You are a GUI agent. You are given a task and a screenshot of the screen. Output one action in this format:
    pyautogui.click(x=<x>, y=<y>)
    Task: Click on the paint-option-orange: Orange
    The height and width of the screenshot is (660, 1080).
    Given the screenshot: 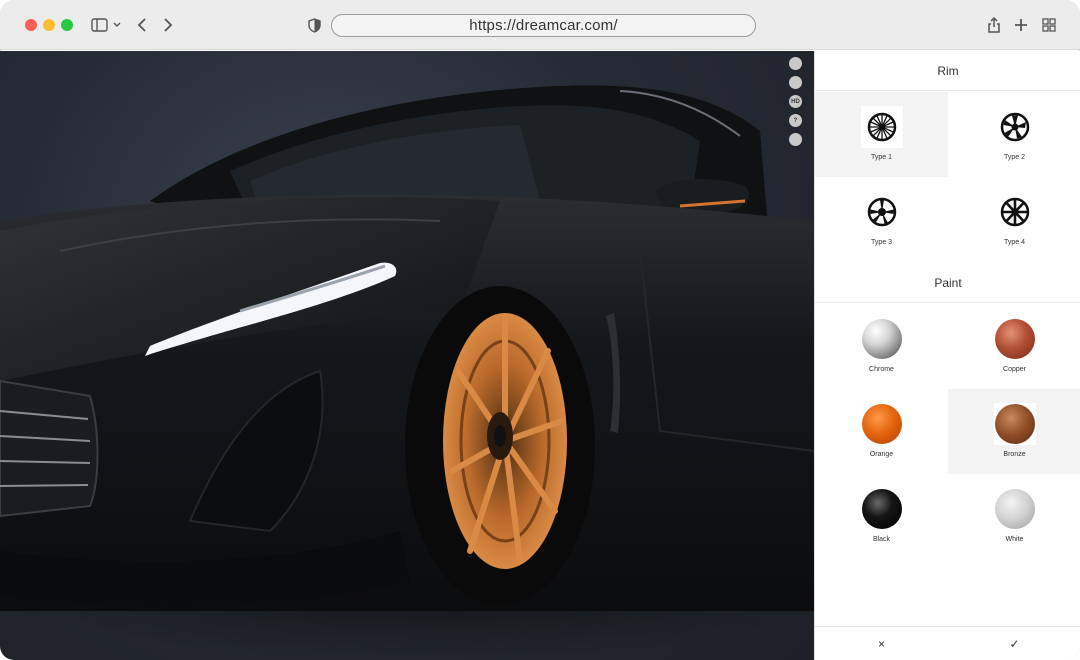 What is the action you would take?
    pyautogui.click(x=881, y=431)
    